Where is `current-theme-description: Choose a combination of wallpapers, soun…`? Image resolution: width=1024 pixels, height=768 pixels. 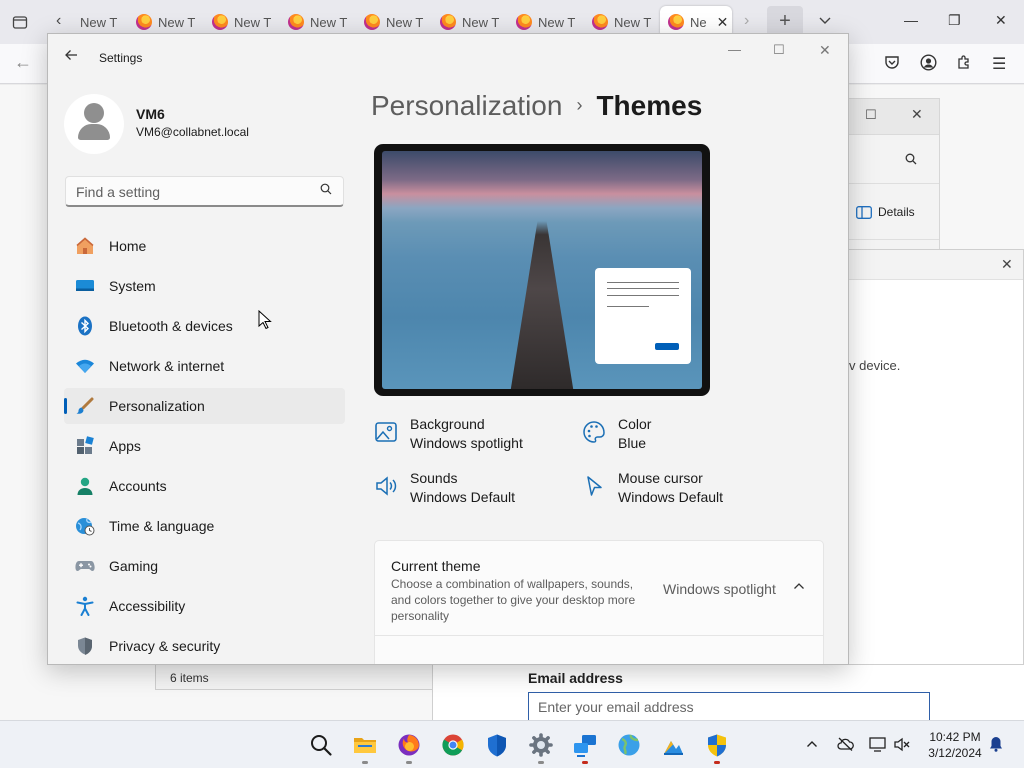 current-theme-description: Choose a combination of wallpapers, soun… is located at coordinates (513, 600).